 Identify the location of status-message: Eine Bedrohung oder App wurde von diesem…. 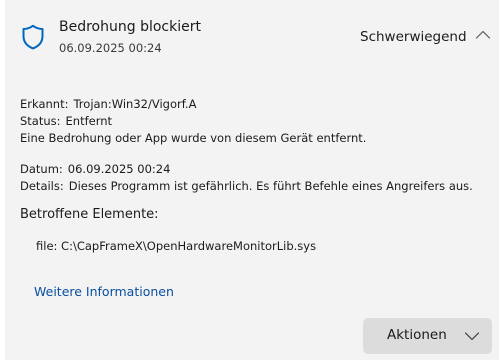
(193, 138).